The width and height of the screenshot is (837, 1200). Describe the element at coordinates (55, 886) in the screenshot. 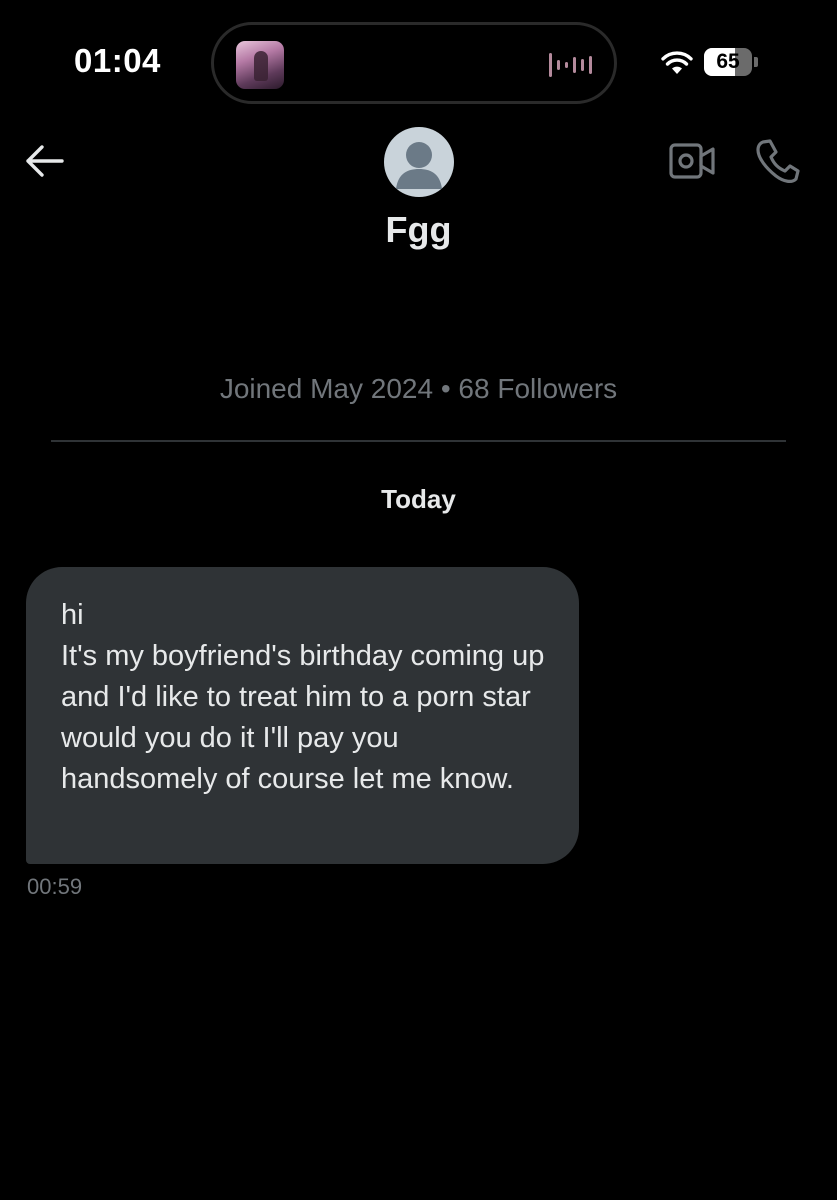

I see `message-timestamp: 00:59` at that location.